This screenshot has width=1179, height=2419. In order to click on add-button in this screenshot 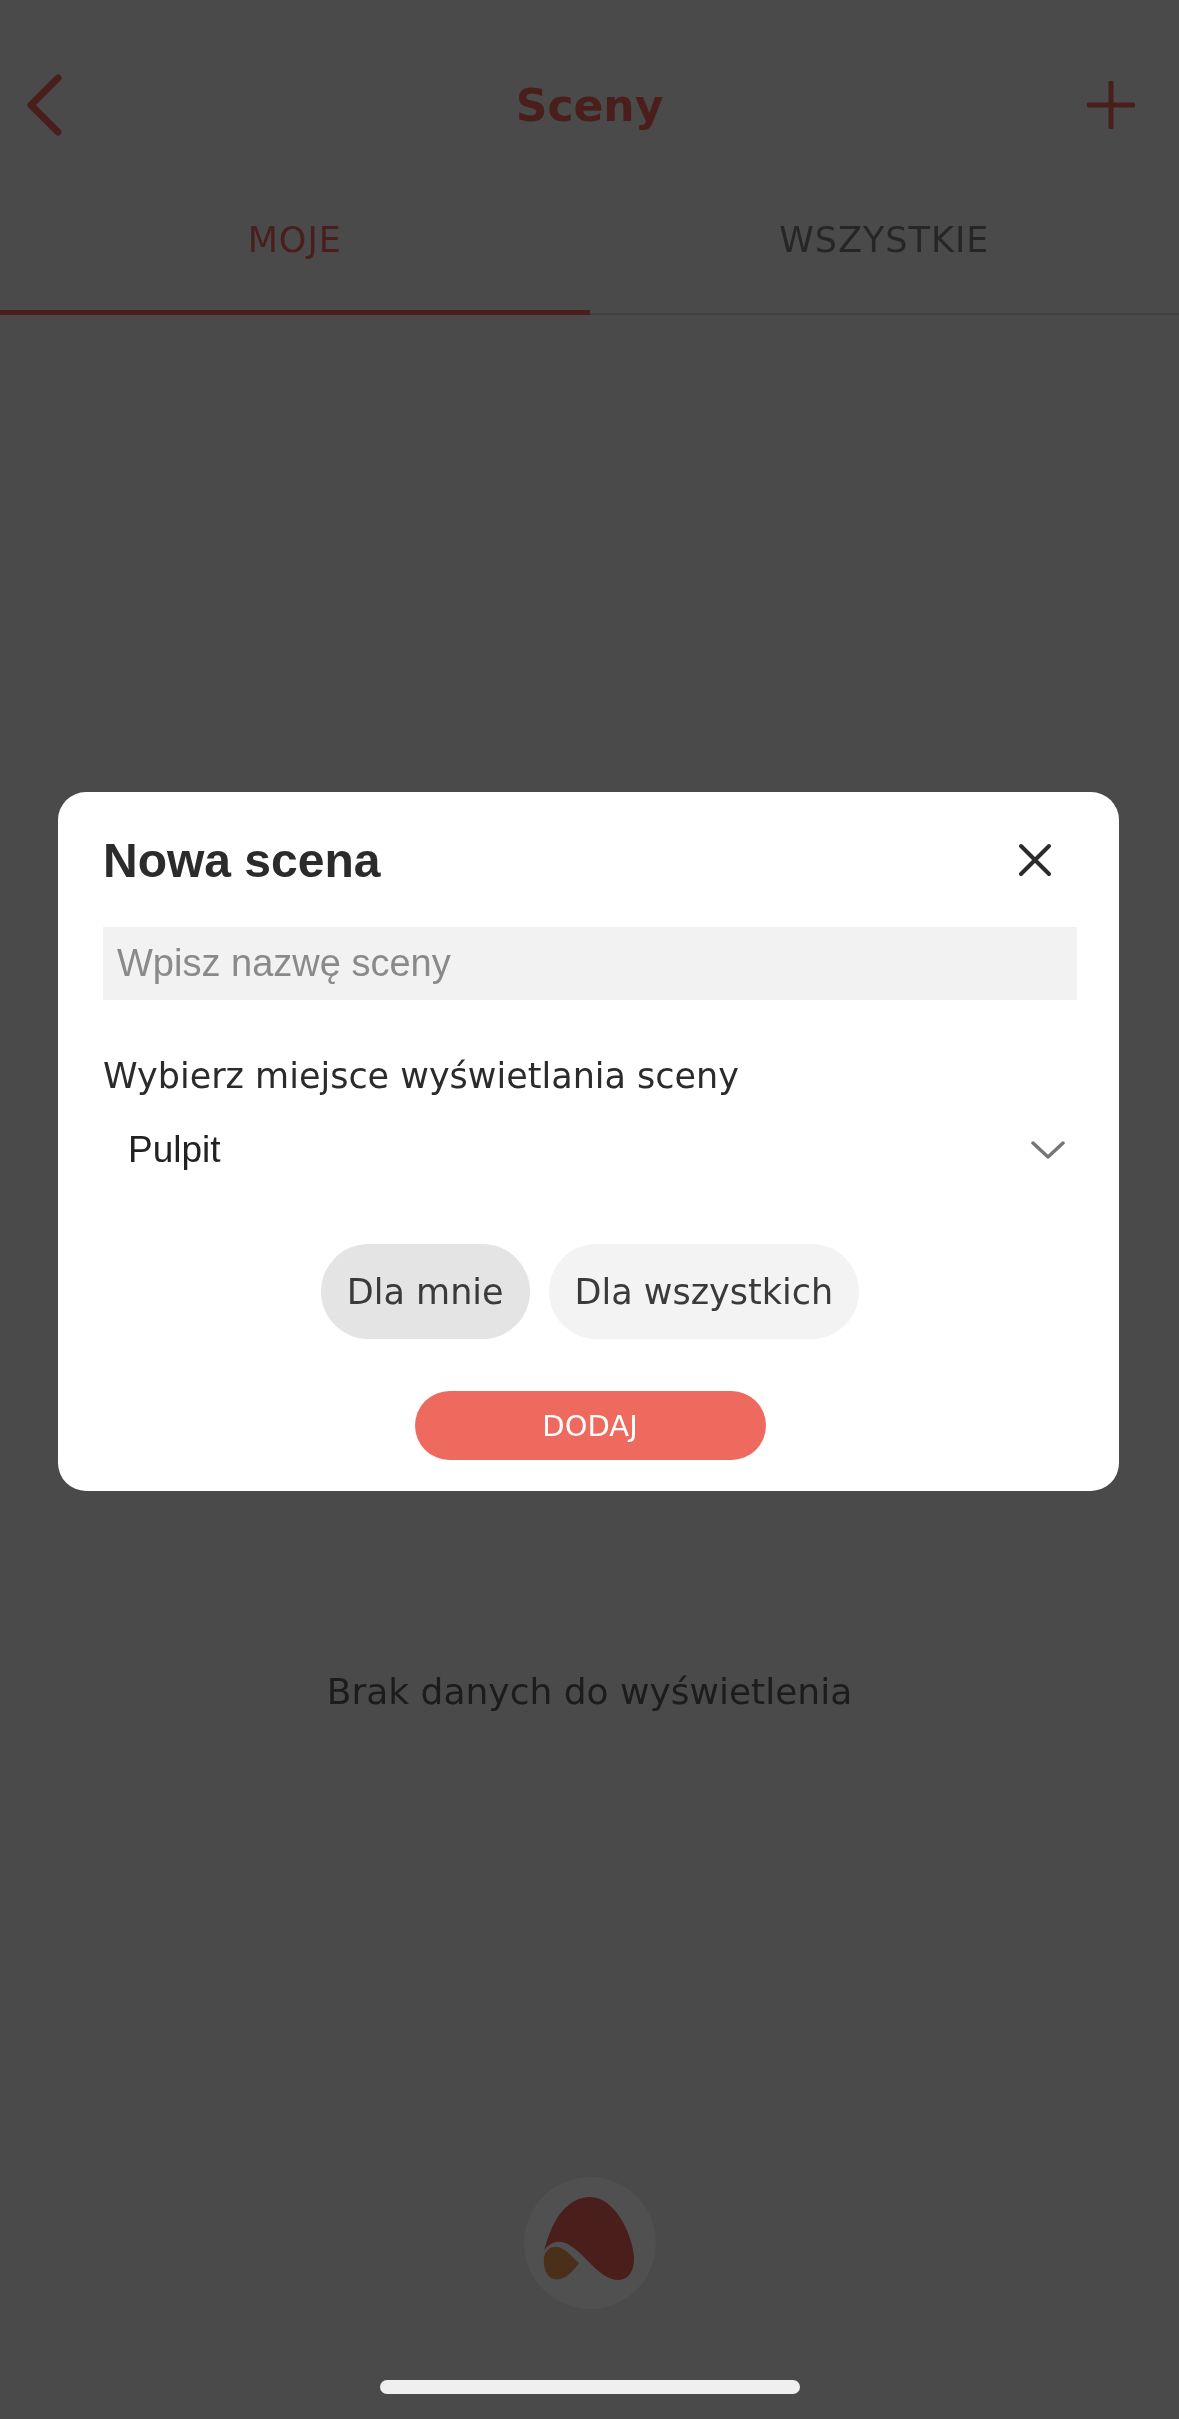, I will do `click(1111, 105)`.